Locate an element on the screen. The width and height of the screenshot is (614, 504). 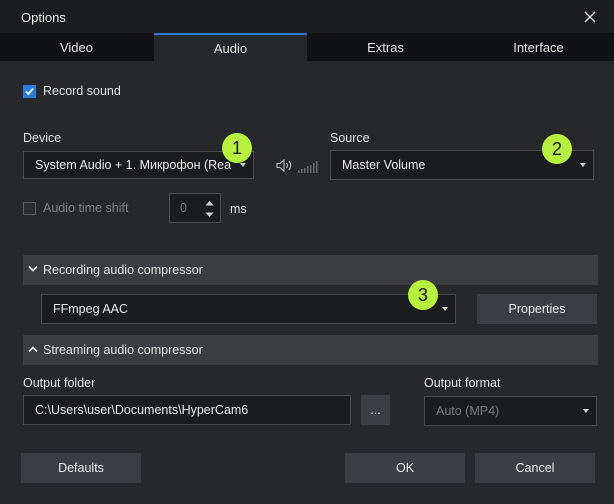
defaults-button: Defaults is located at coordinates (81, 468).